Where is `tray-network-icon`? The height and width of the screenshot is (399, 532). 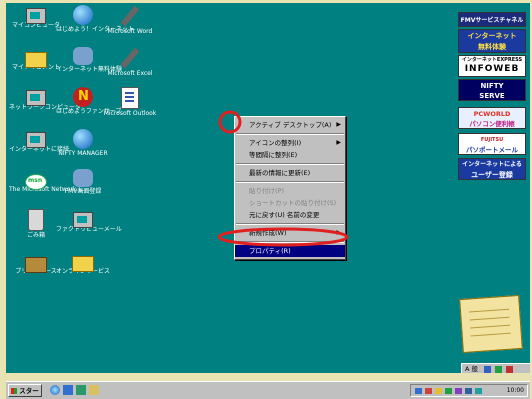 tray-network-icon is located at coordinates (418, 391).